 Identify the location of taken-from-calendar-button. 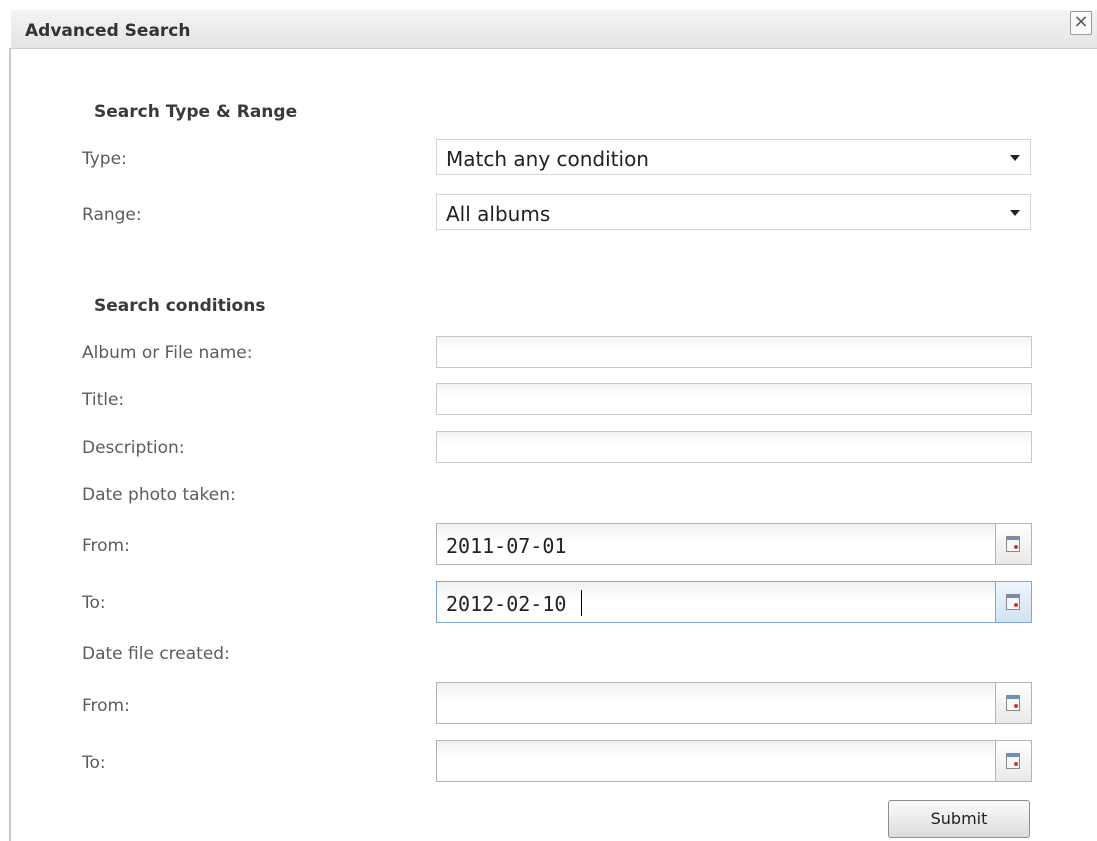
(1014, 544).